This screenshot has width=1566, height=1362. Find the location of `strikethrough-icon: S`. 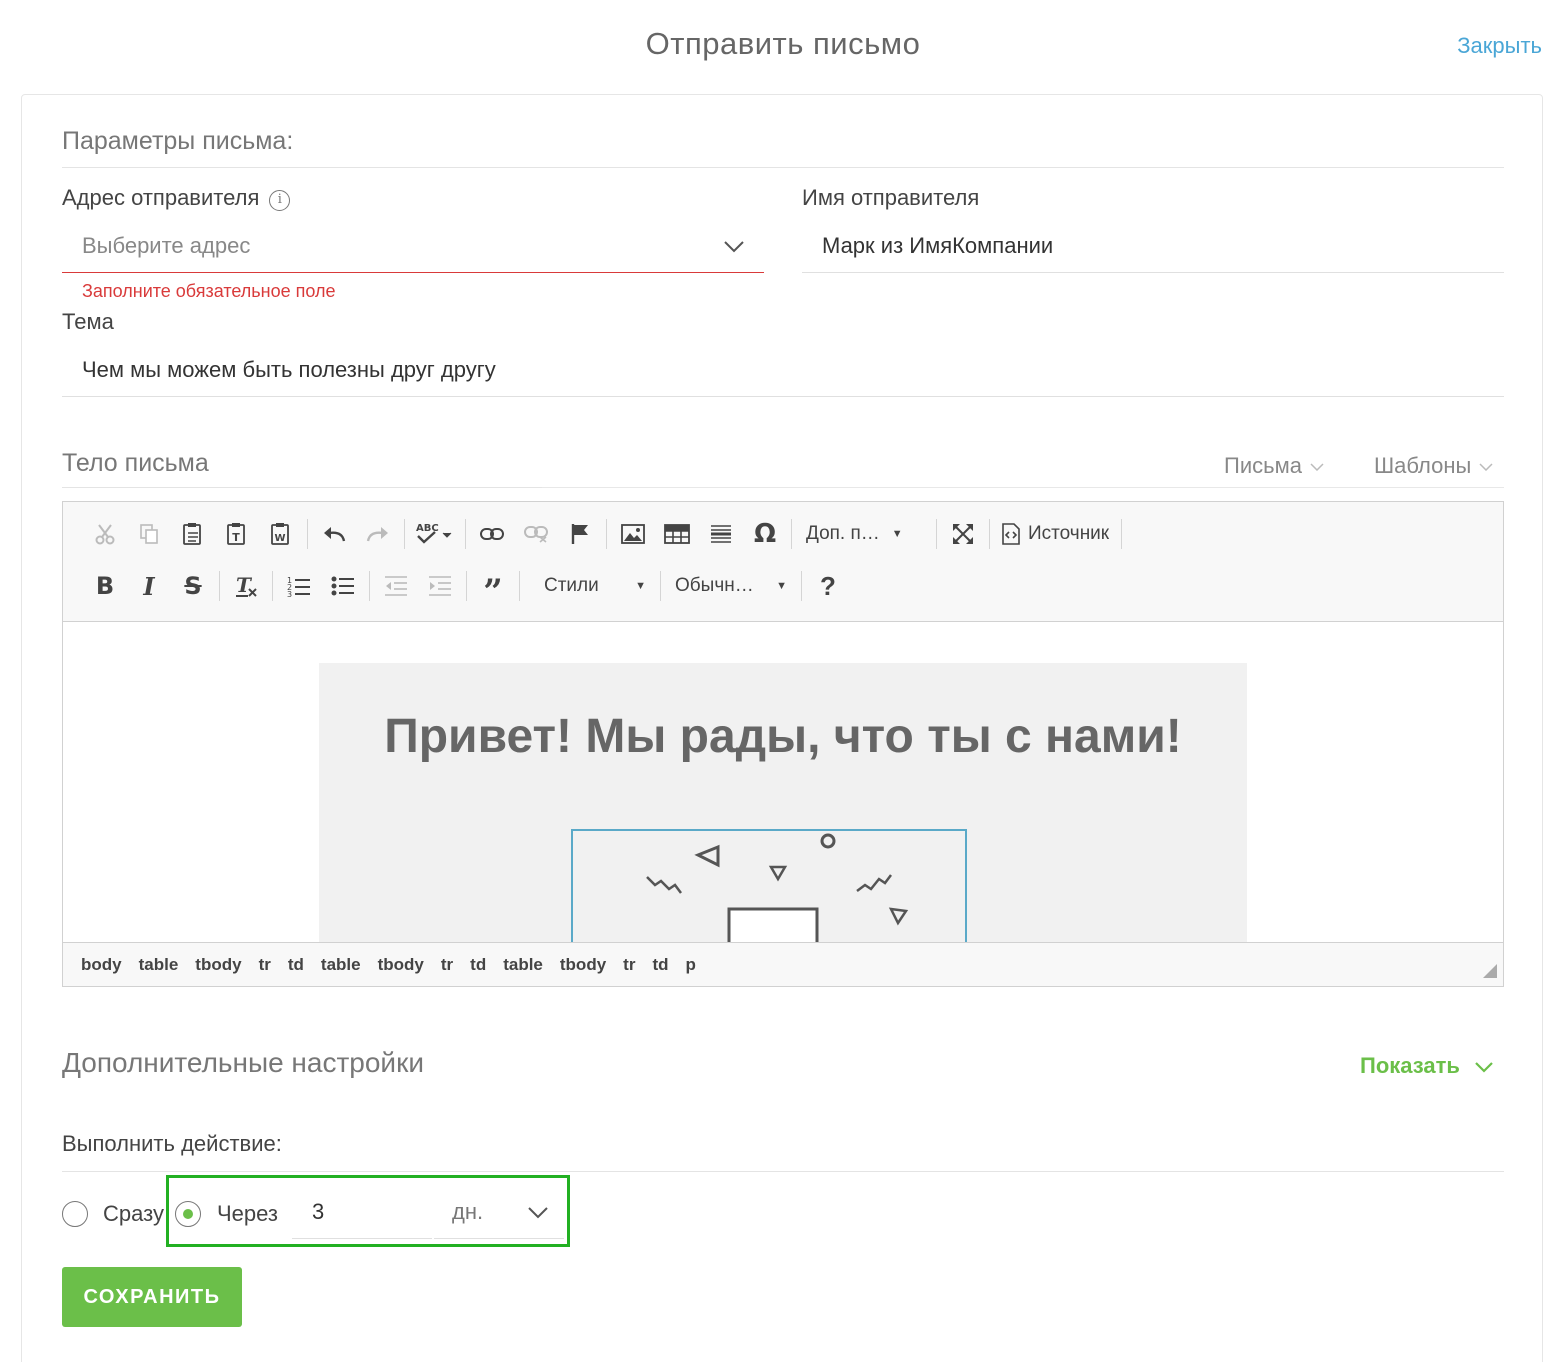

strikethrough-icon: S is located at coordinates (193, 586).